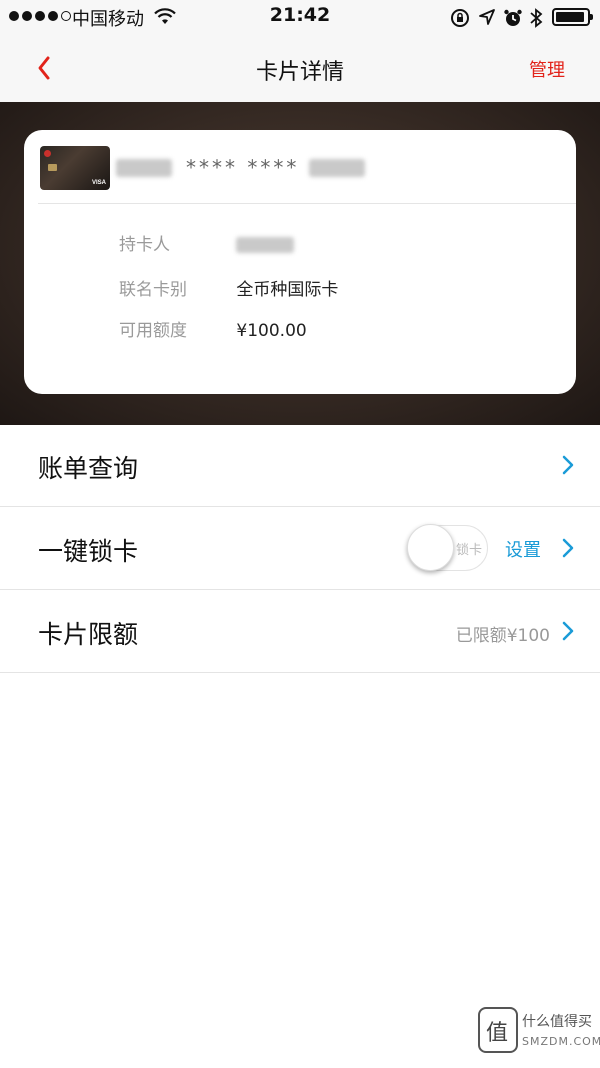  What do you see at coordinates (271, 331) in the screenshot?
I see `available-credit-value: ¥100.00` at bounding box center [271, 331].